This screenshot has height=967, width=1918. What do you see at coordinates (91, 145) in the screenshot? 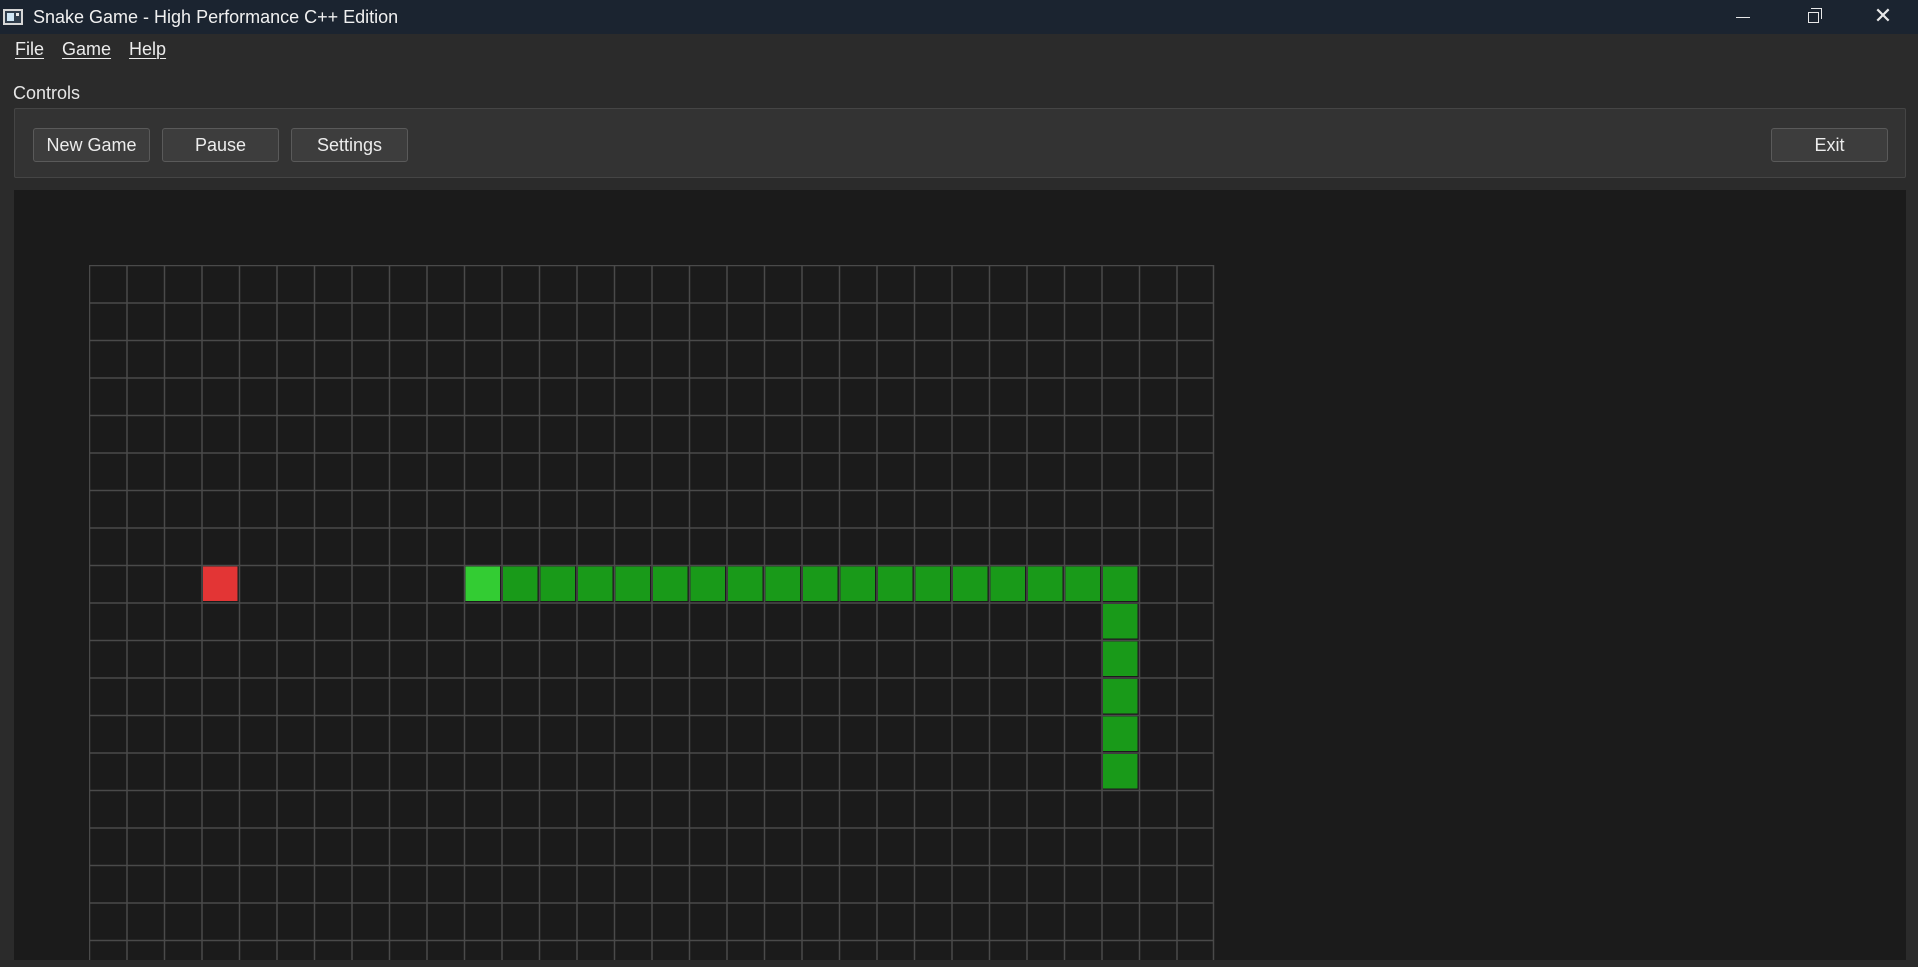
I see `new-game-button: New Game` at bounding box center [91, 145].